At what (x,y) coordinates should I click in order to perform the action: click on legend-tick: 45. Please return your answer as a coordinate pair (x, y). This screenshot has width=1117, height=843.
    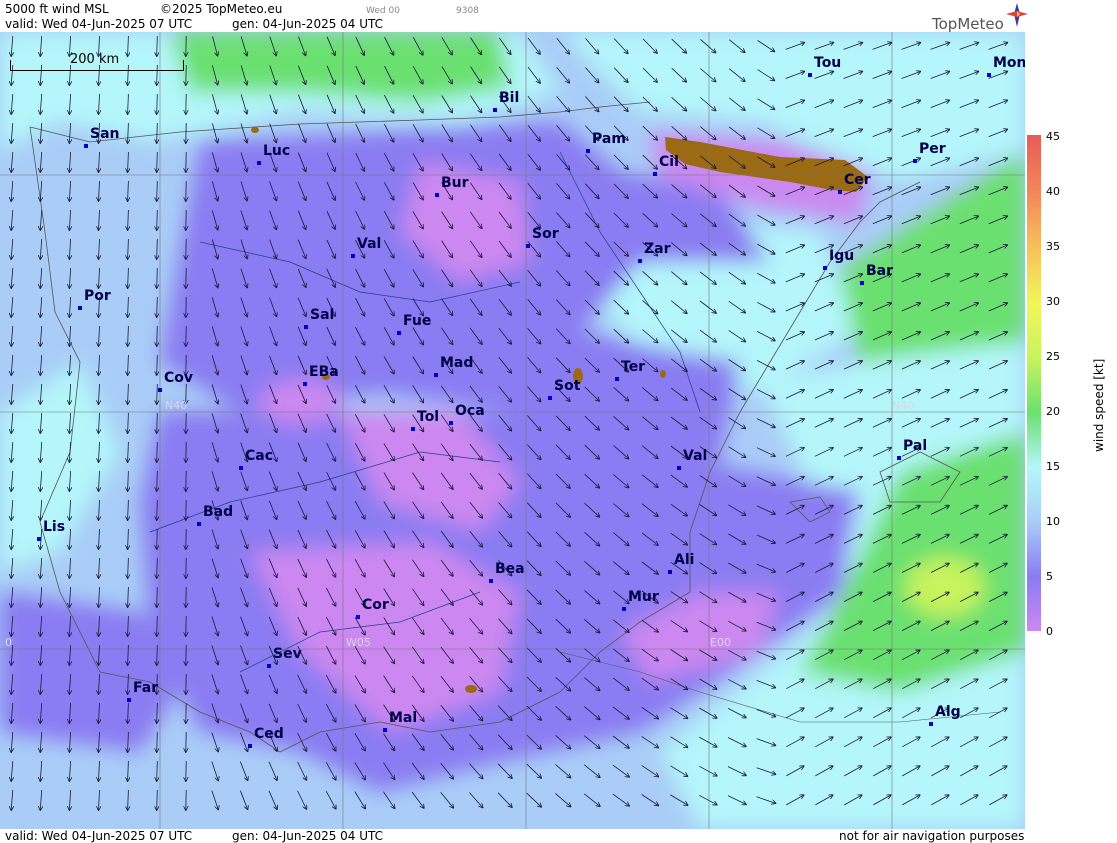
    Looking at the image, I should click on (1053, 136).